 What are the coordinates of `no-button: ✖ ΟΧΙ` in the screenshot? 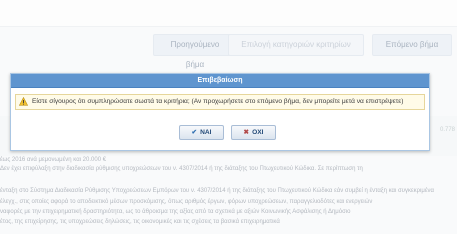 It's located at (253, 132).